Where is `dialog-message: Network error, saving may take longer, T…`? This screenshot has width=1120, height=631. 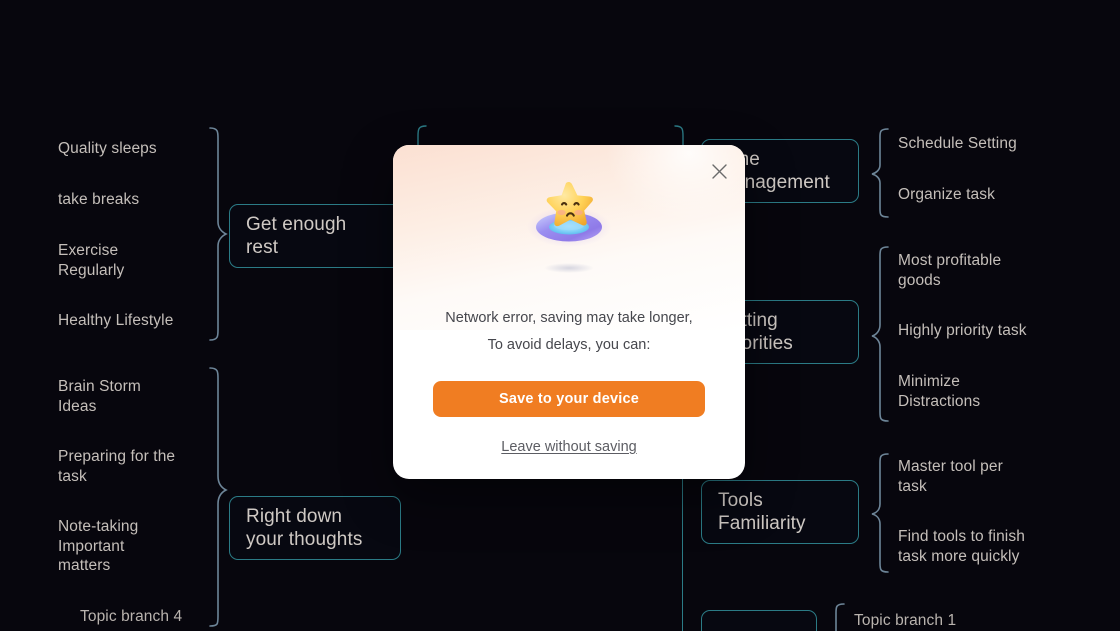
dialog-message: Network error, saving may take longer, T… is located at coordinates (568, 332).